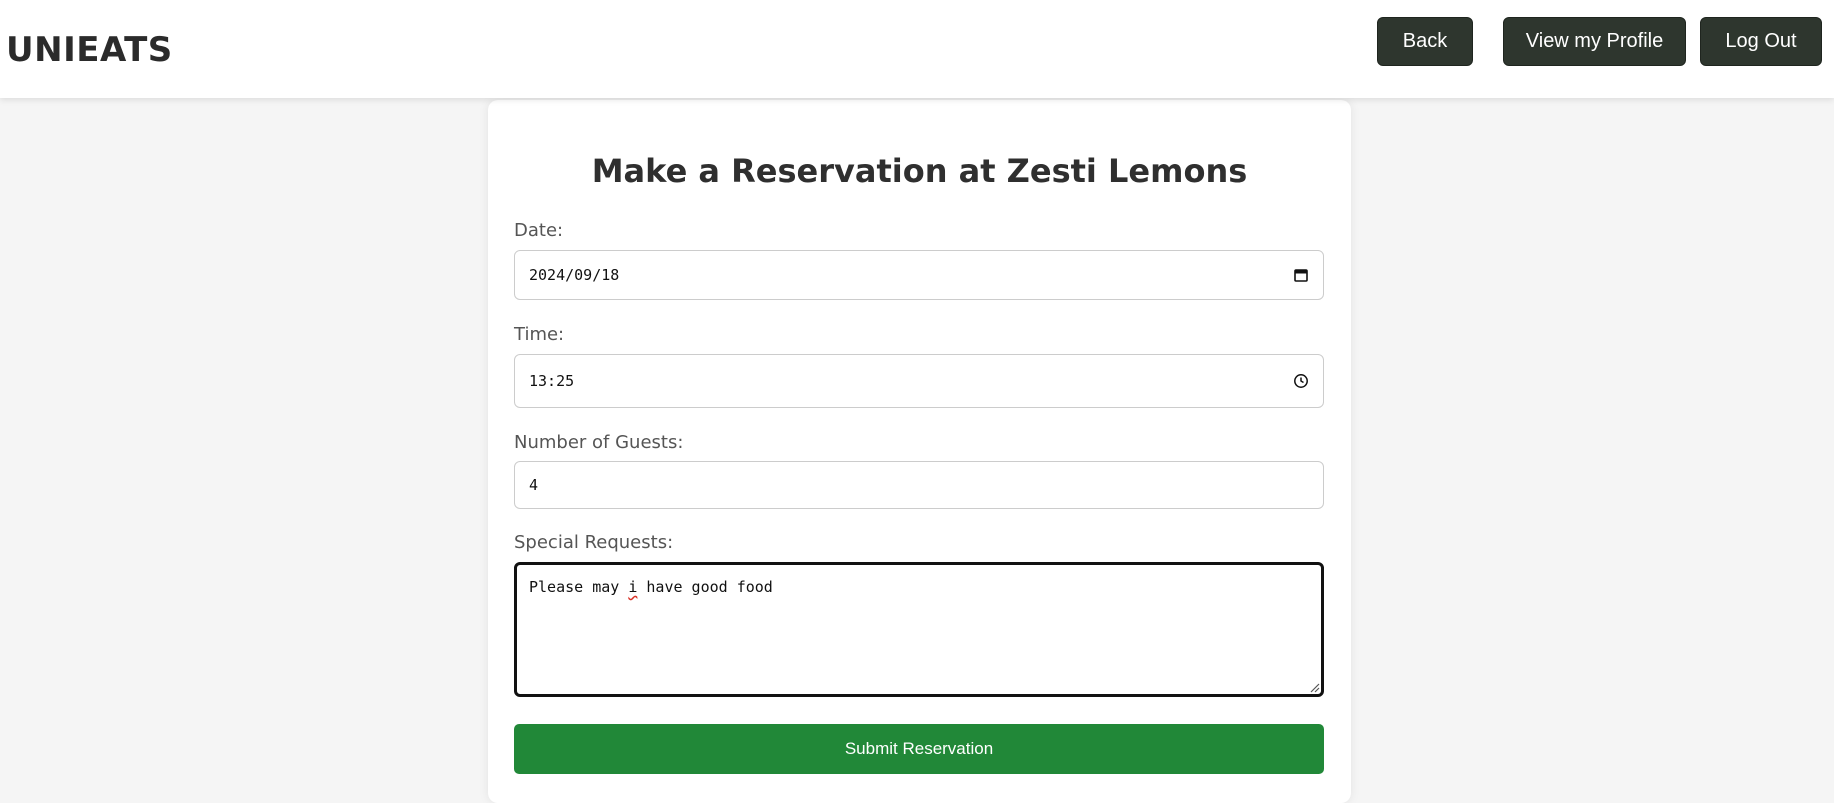  Describe the element at coordinates (594, 542) in the screenshot. I see `special-requests-label: Special Requests:` at that location.